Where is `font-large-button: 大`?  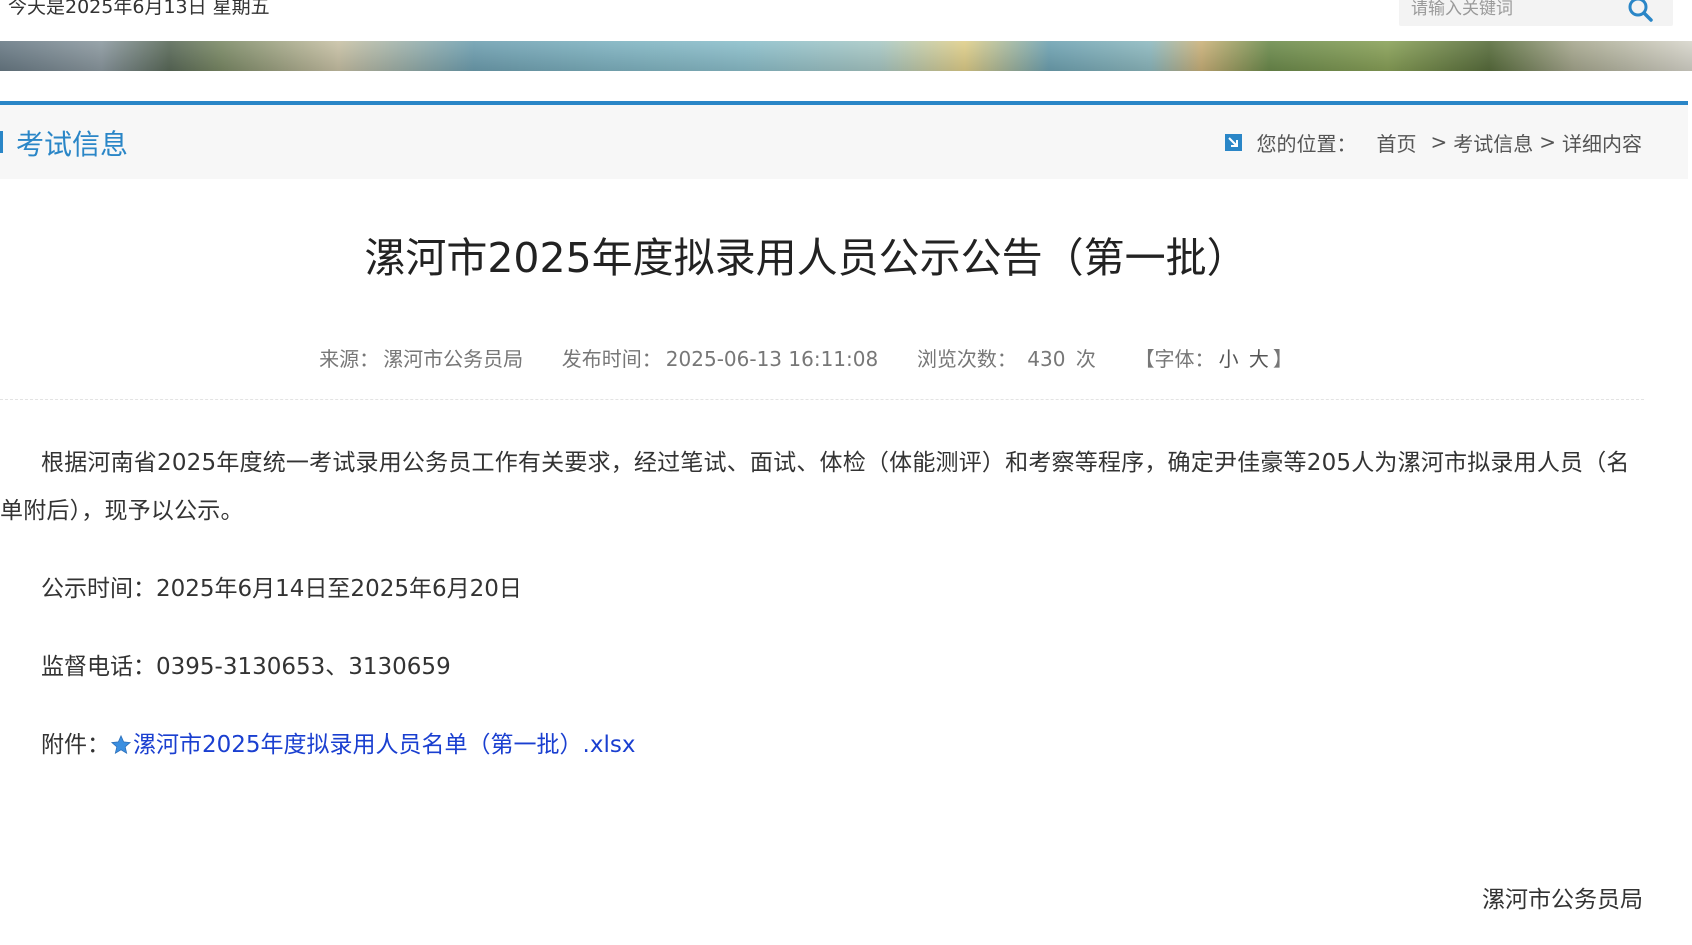
font-large-button: 大 is located at coordinates (1259, 359).